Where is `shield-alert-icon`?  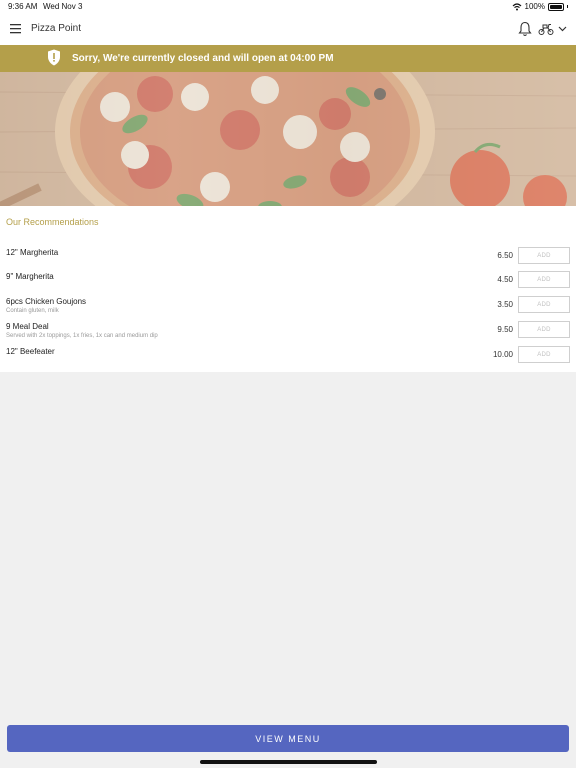 shield-alert-icon is located at coordinates (54, 57).